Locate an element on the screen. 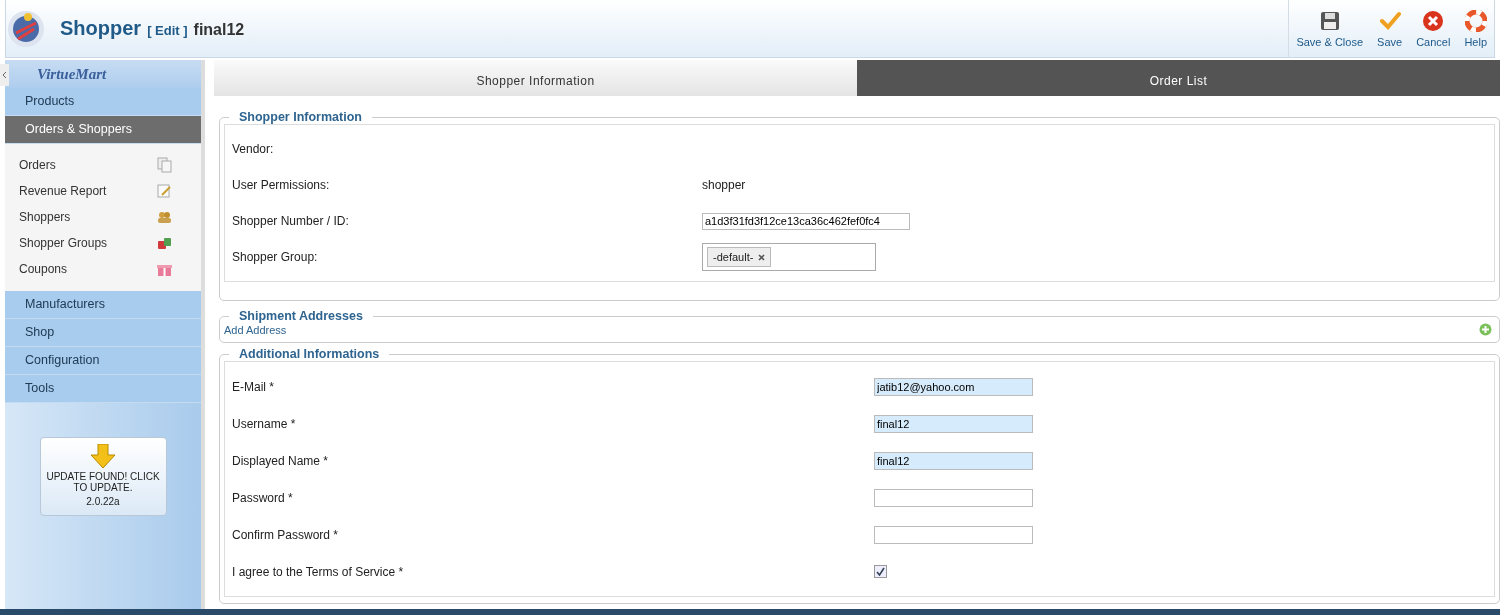 This screenshot has height=615, width=1500. update-message: UPDATE FOUND! CLICK TO UPDATE. is located at coordinates (103, 482).